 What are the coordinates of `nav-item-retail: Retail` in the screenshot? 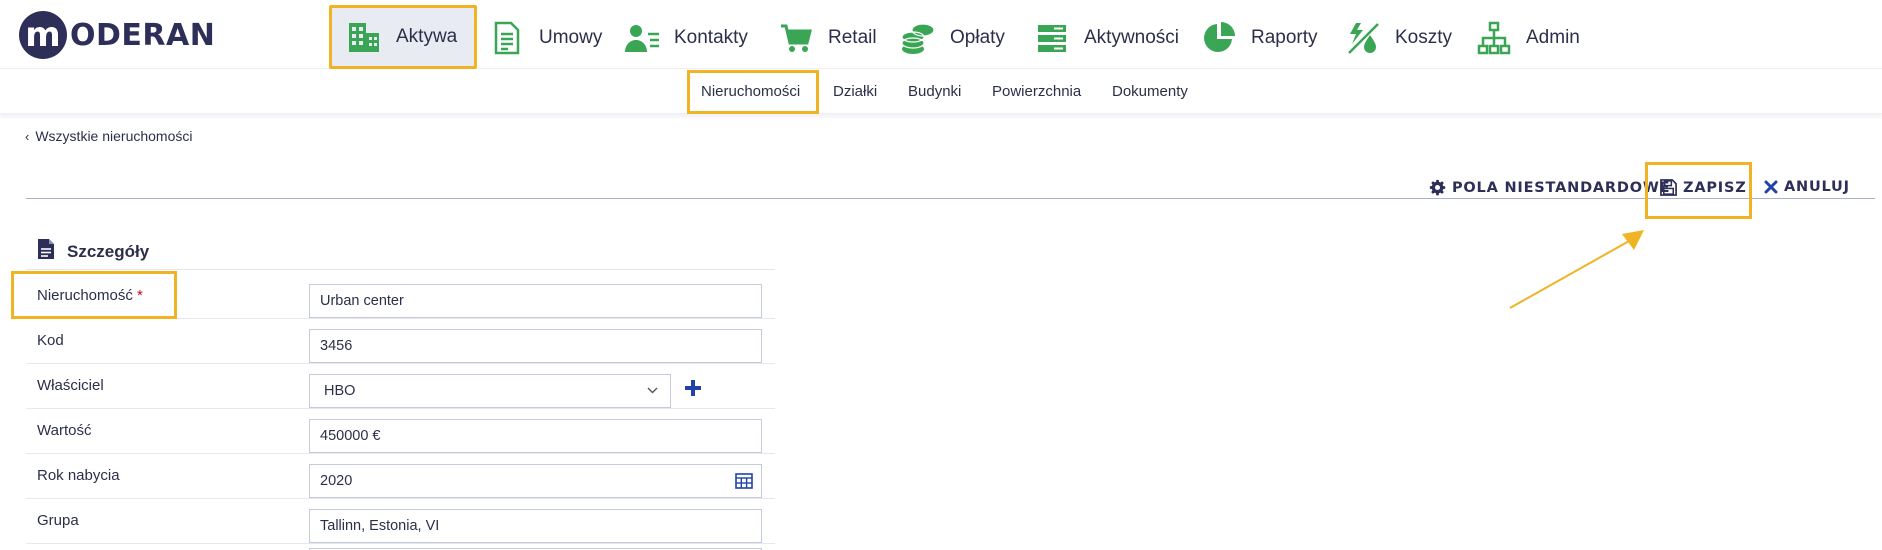 It's located at (827, 38).